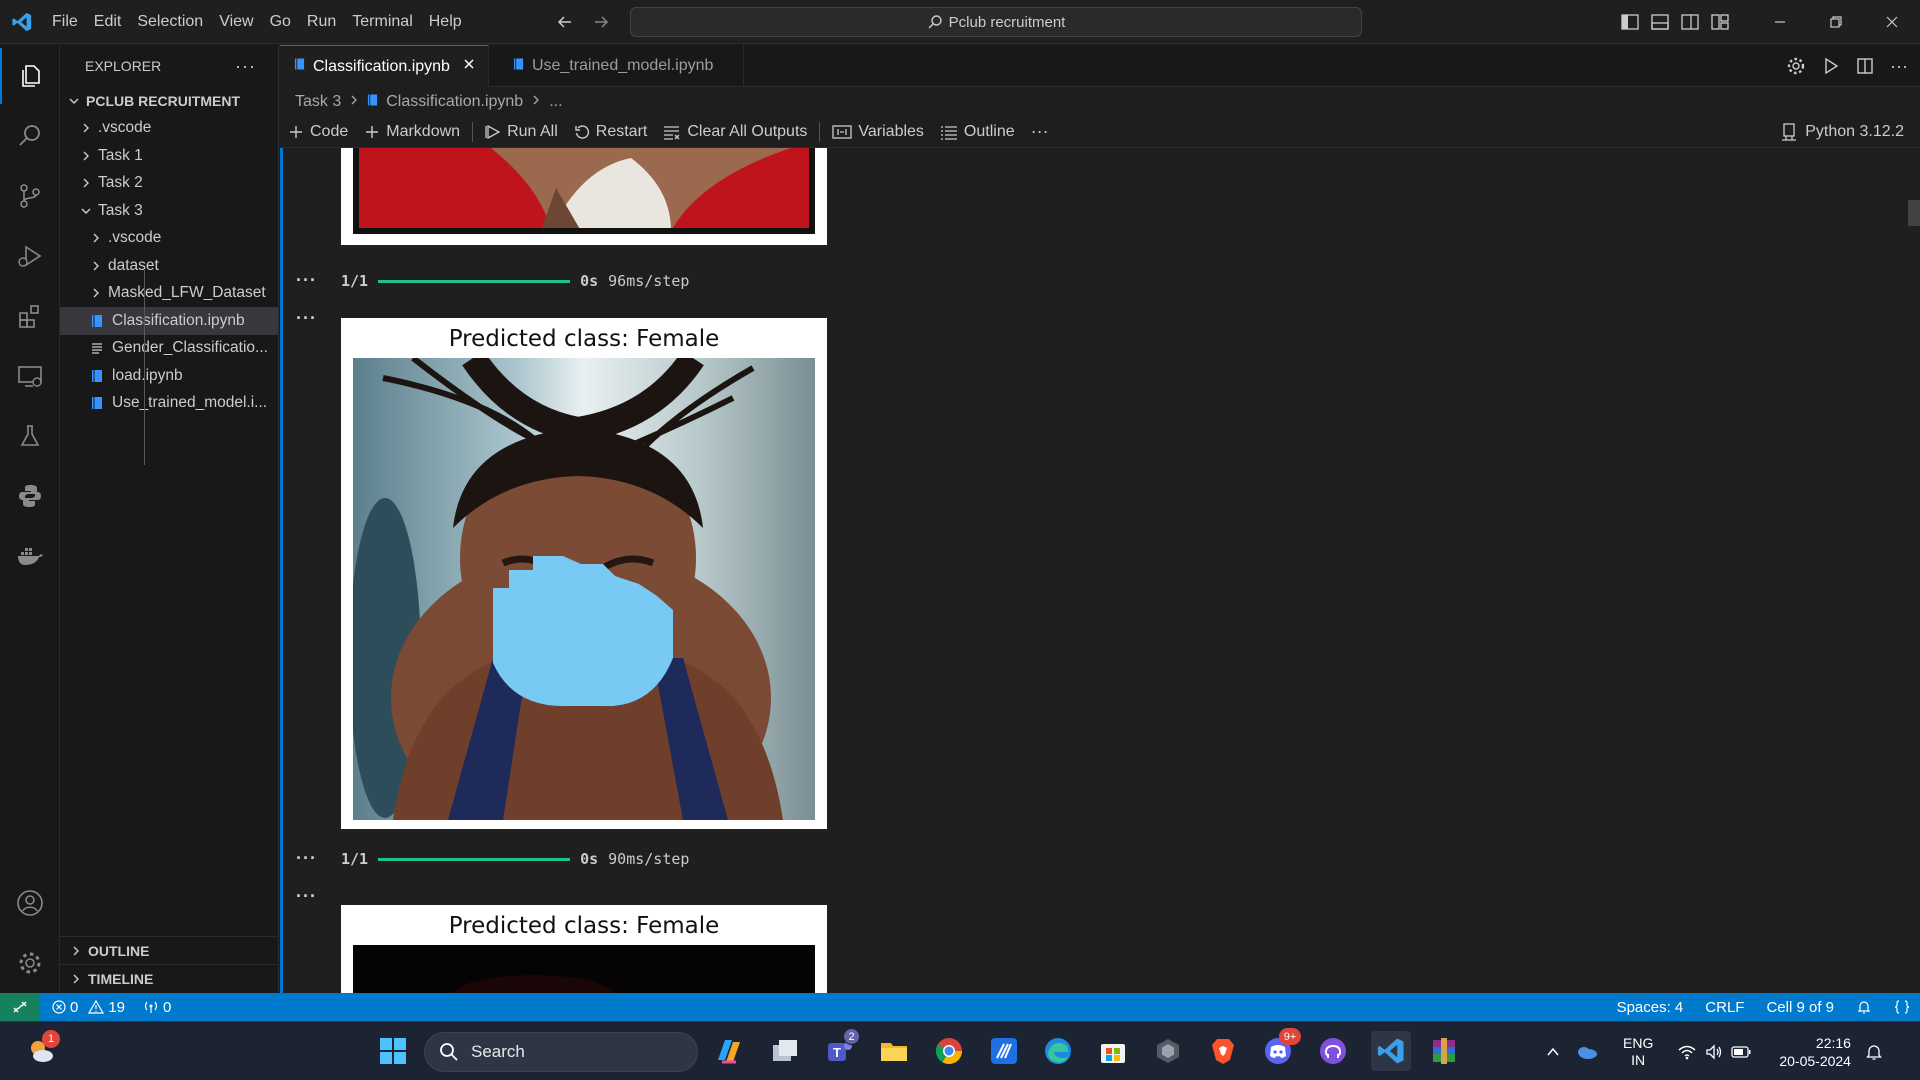 The height and width of the screenshot is (1080, 1920). Describe the element at coordinates (977, 132) in the screenshot. I see `outline-button: Outline` at that location.